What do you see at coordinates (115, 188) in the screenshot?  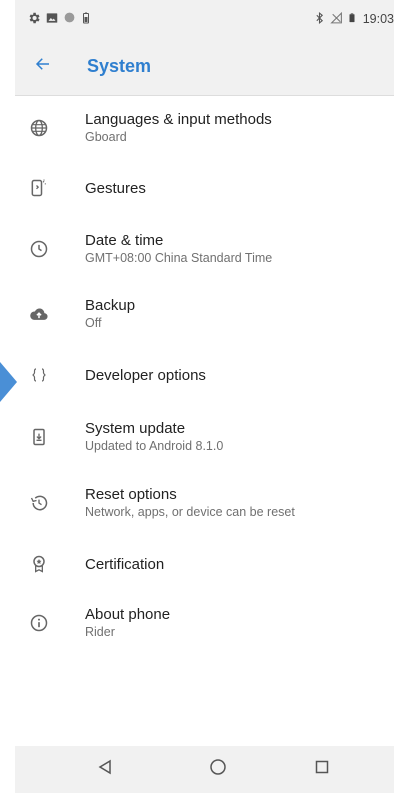 I see `setting-title: Gestures` at bounding box center [115, 188].